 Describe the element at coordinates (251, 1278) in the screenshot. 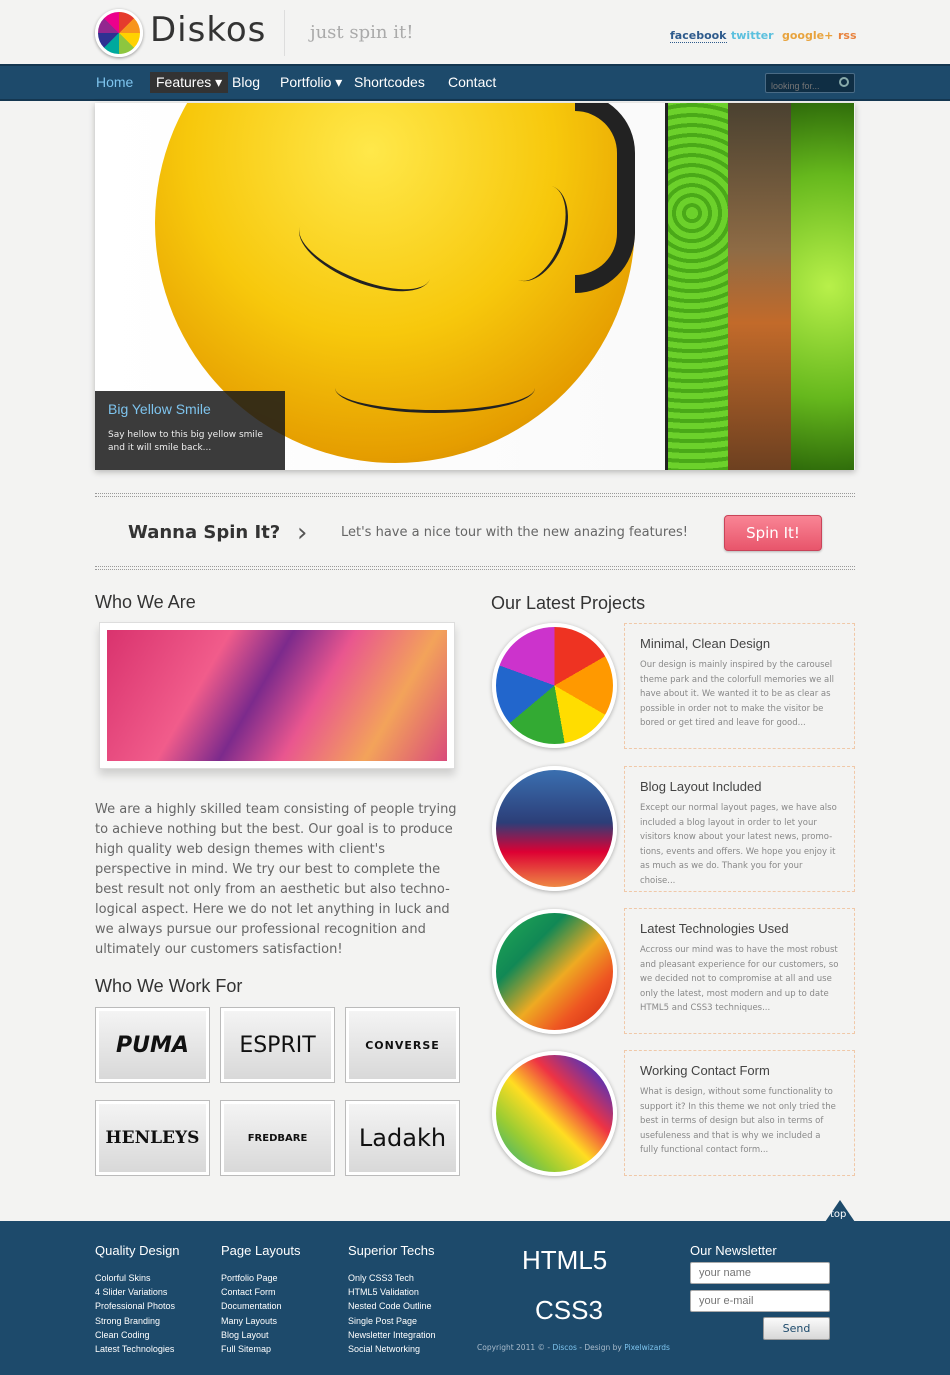

I see `footer-link: Portfolio Page` at that location.